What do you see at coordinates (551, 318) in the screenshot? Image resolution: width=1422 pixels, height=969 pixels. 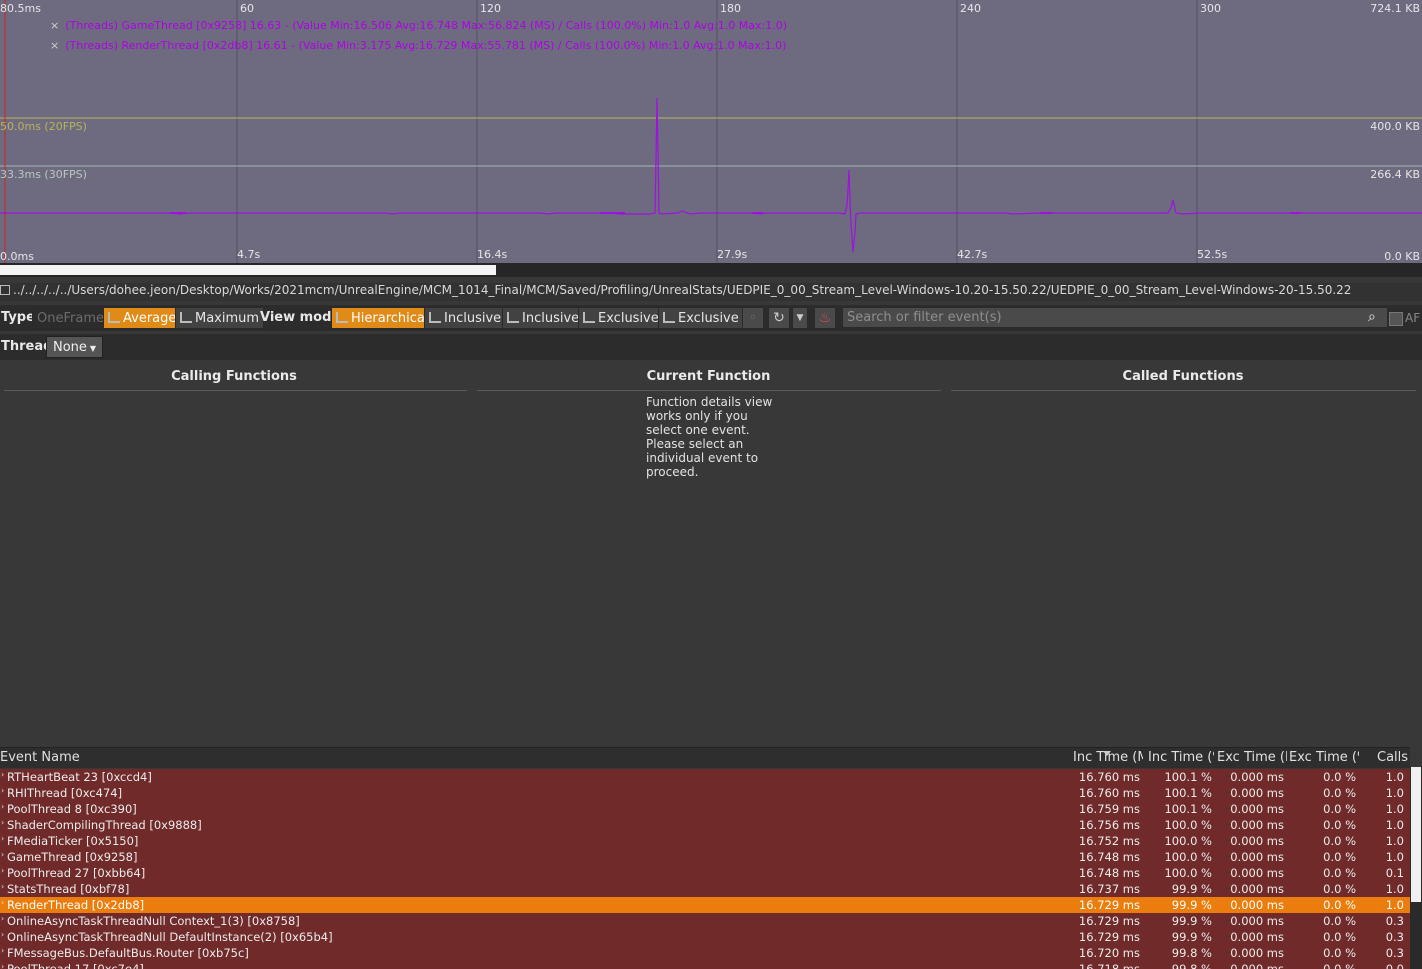 I see `inclusive-label: Inclusive` at bounding box center [551, 318].